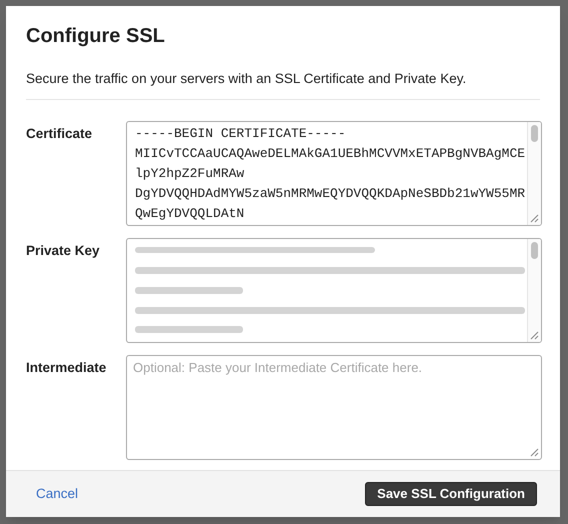 The width and height of the screenshot is (568, 524). Describe the element at coordinates (247, 79) in the screenshot. I see `dialog-description: Secure the traffic on your servers with an SSL Certificate and Private Key.` at that location.